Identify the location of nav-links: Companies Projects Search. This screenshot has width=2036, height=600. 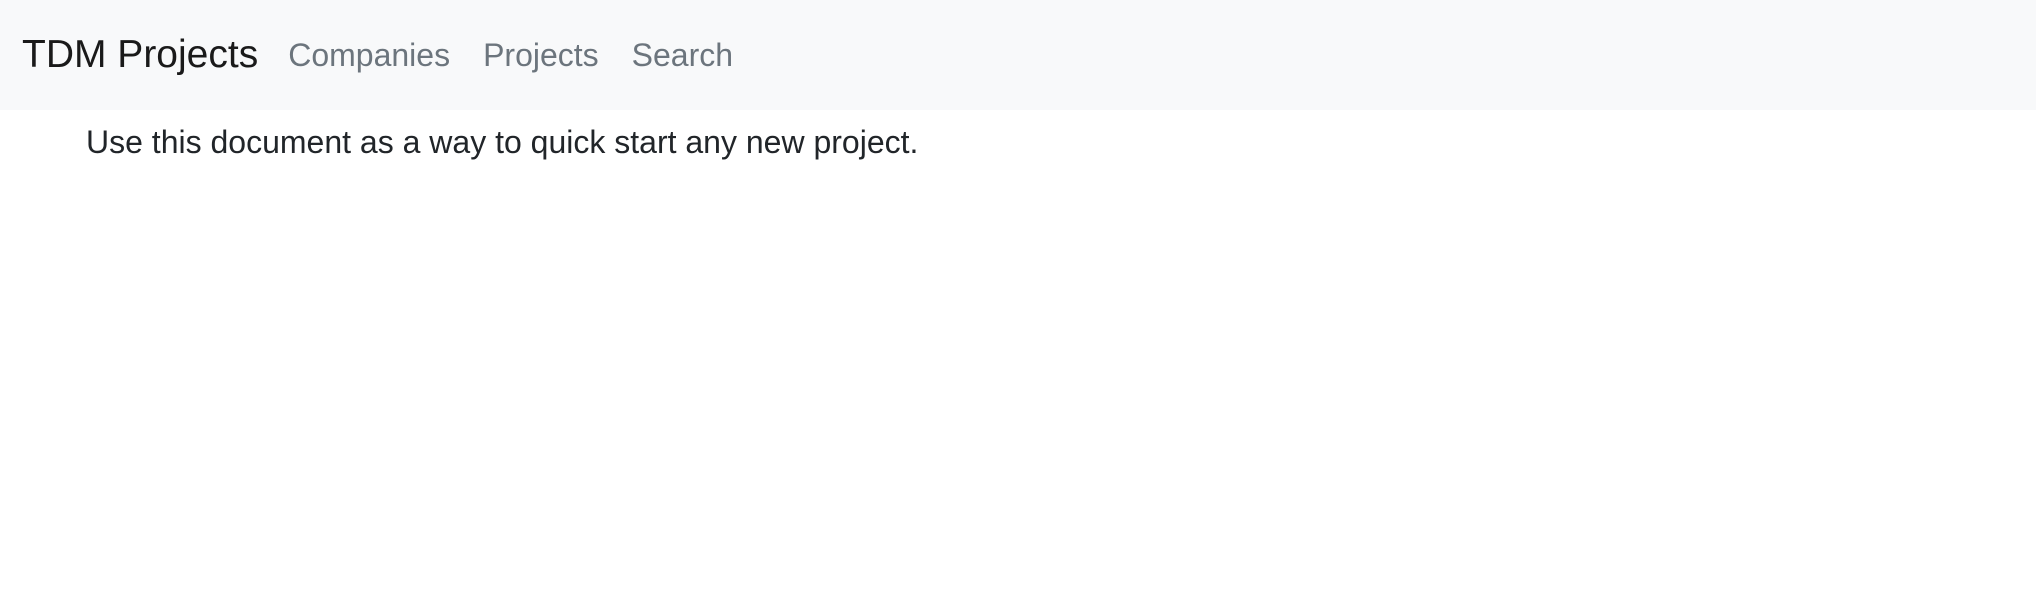
(510, 55).